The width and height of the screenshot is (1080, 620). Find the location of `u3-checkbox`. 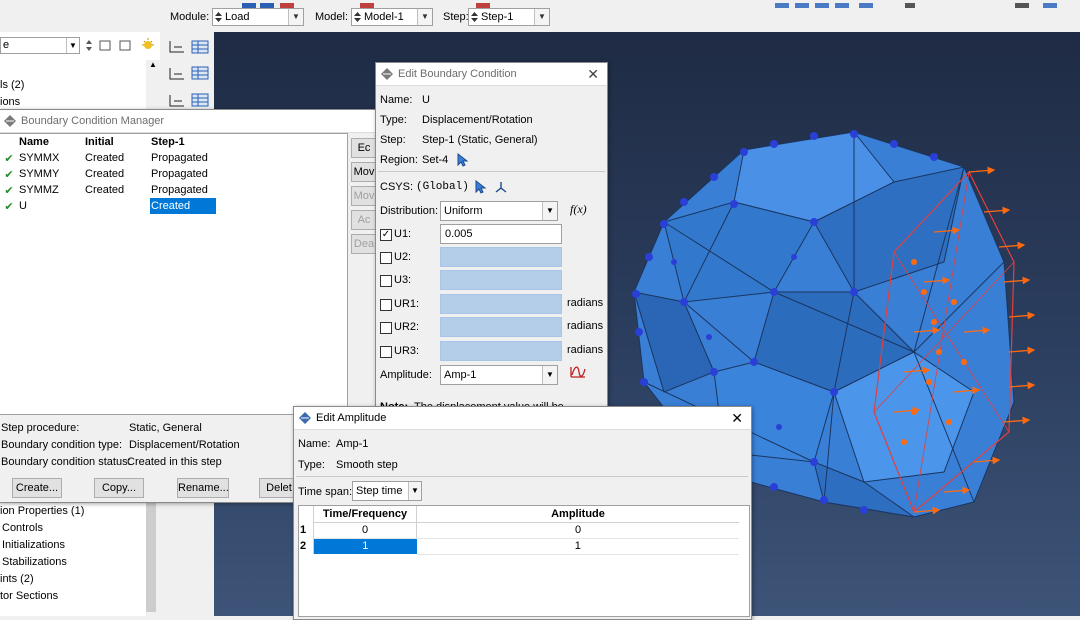

u3-checkbox is located at coordinates (386, 281).